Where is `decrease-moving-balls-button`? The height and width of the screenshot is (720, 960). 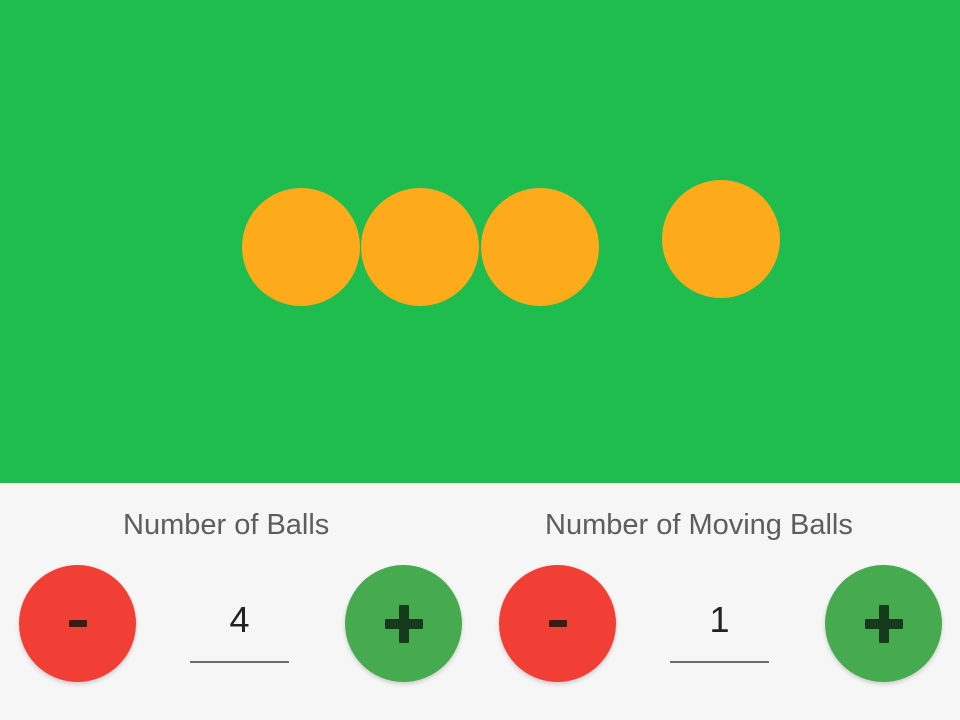 decrease-moving-balls-button is located at coordinates (557, 623).